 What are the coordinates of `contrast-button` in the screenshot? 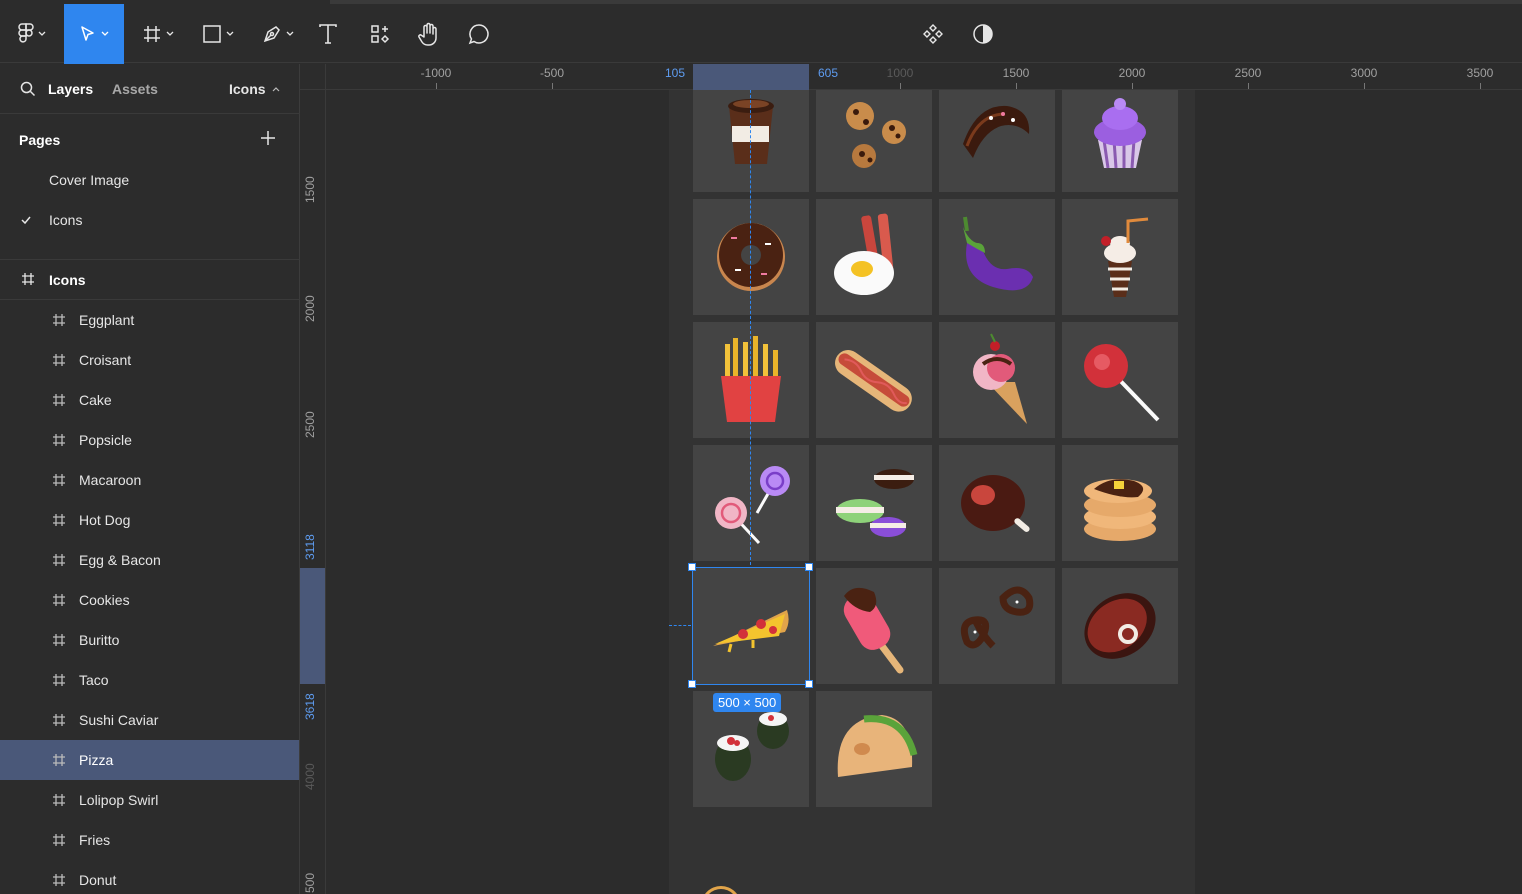 It's located at (983, 34).